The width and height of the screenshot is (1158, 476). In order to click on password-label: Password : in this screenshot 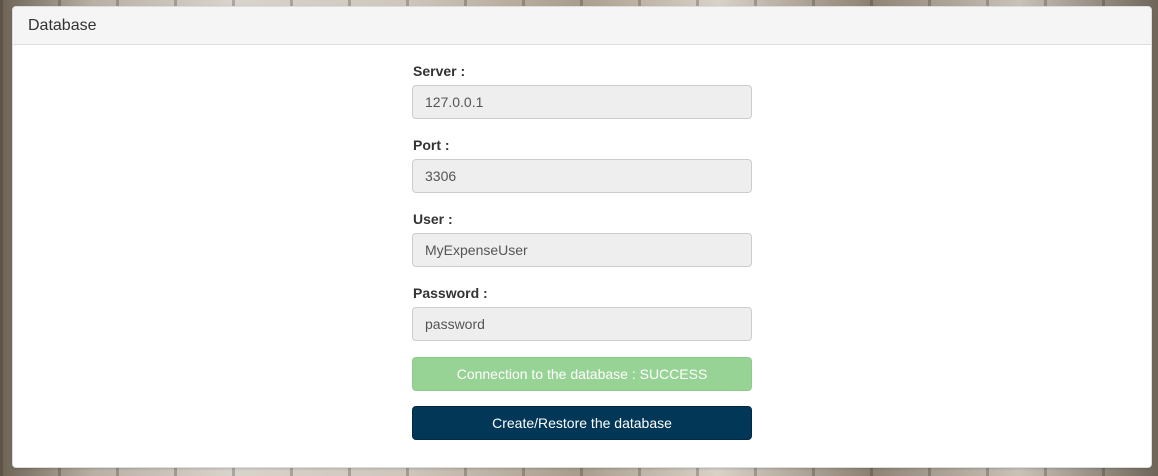, I will do `click(450, 293)`.